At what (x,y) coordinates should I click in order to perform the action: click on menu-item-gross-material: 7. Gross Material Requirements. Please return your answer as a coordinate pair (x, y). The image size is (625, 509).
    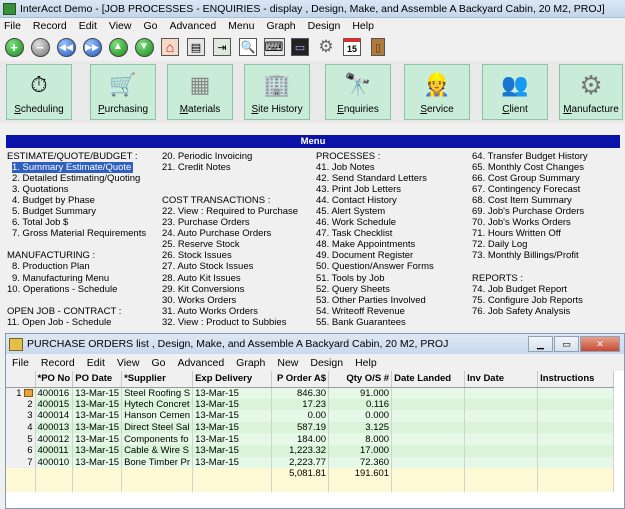
    Looking at the image, I should click on (76, 233).